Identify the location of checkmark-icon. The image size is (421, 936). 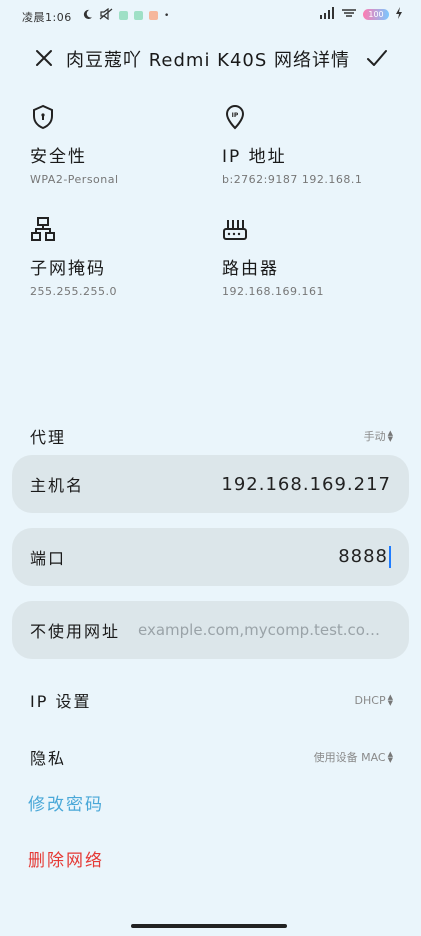
(377, 58).